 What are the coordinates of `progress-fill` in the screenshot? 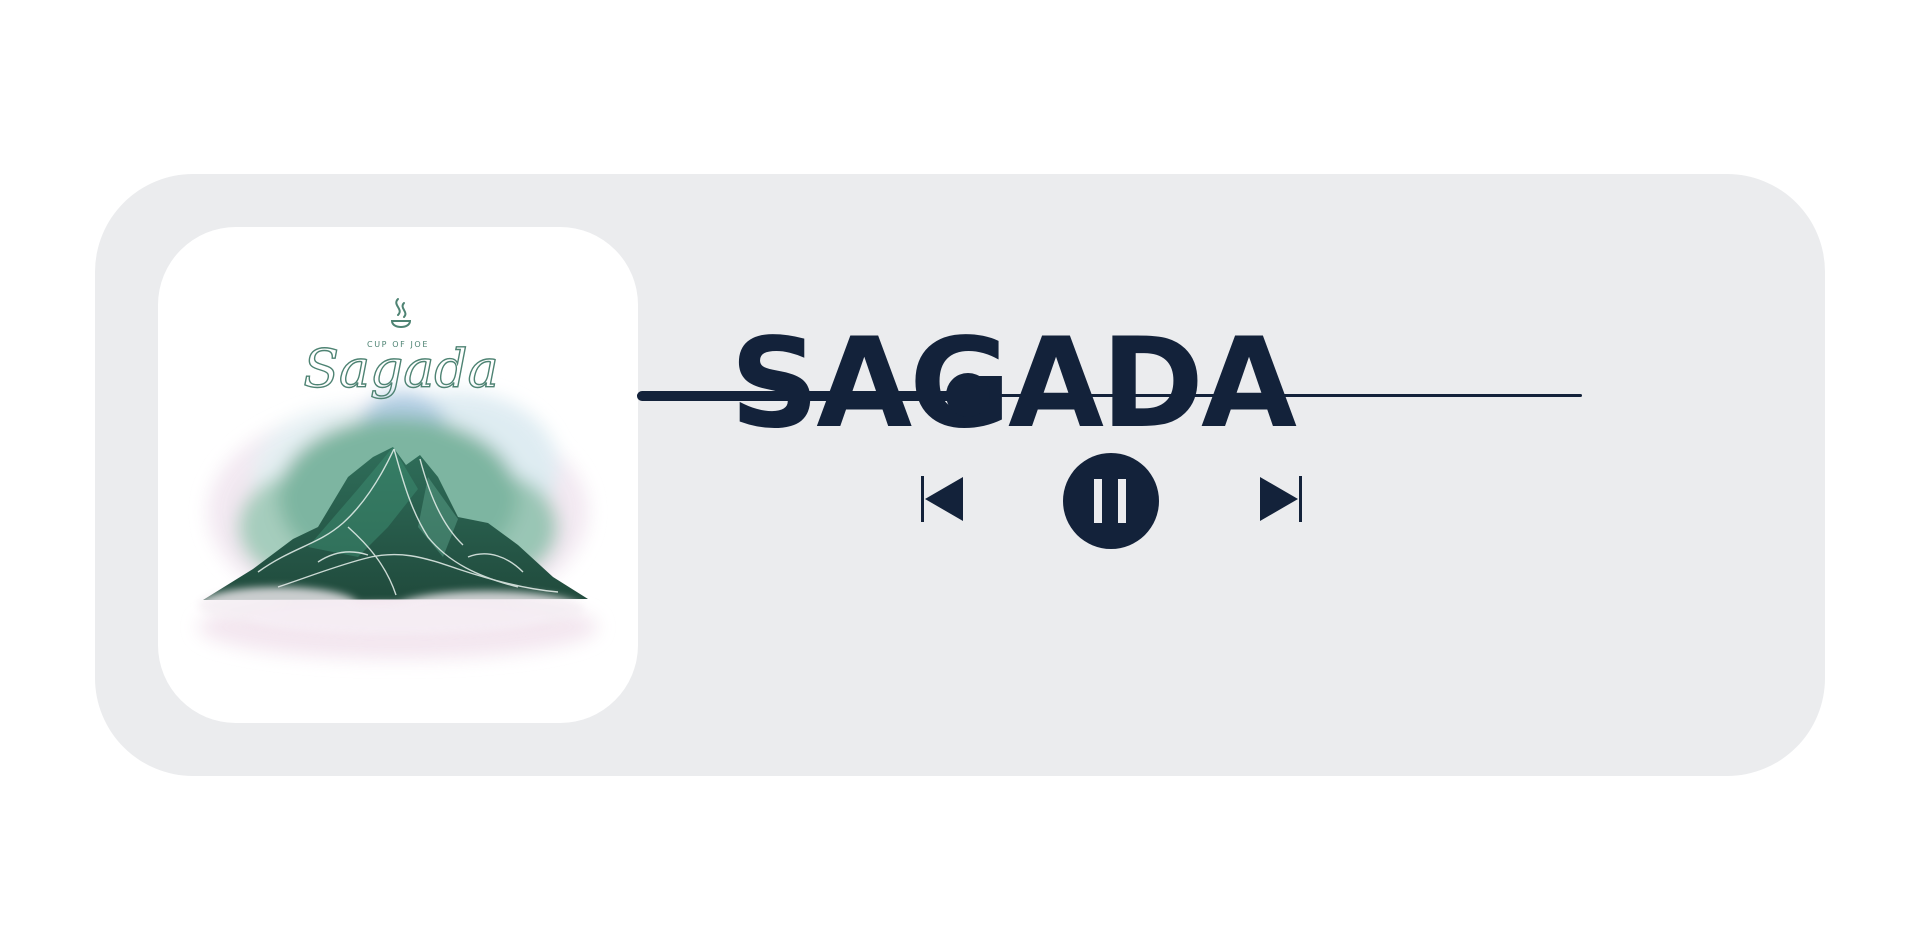 It's located at (802, 396).